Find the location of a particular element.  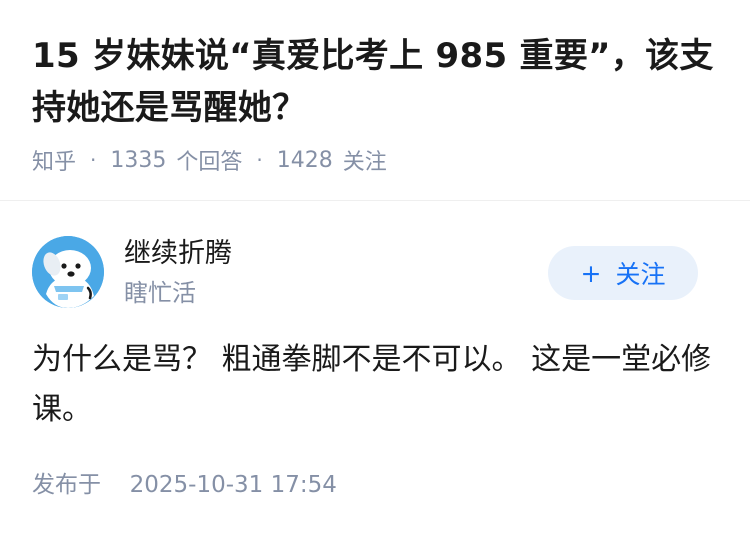

answers-label: 个回答 is located at coordinates (209, 160).